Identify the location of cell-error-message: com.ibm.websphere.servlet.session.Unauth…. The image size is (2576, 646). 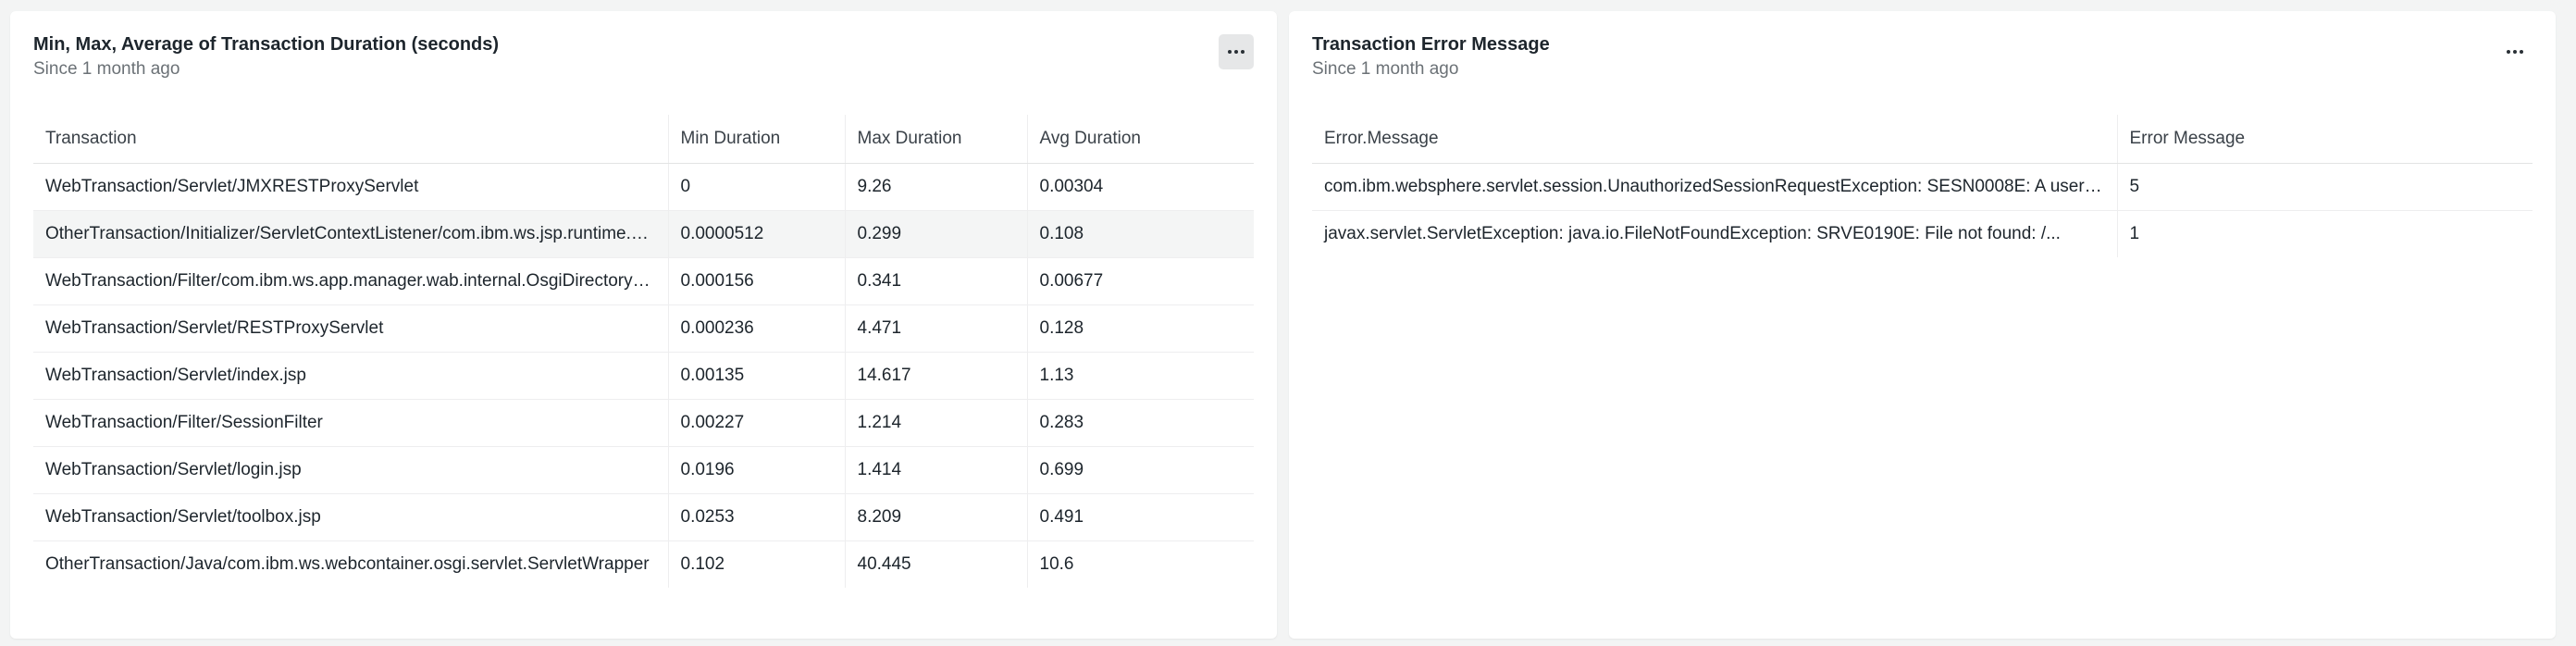
(1715, 187).